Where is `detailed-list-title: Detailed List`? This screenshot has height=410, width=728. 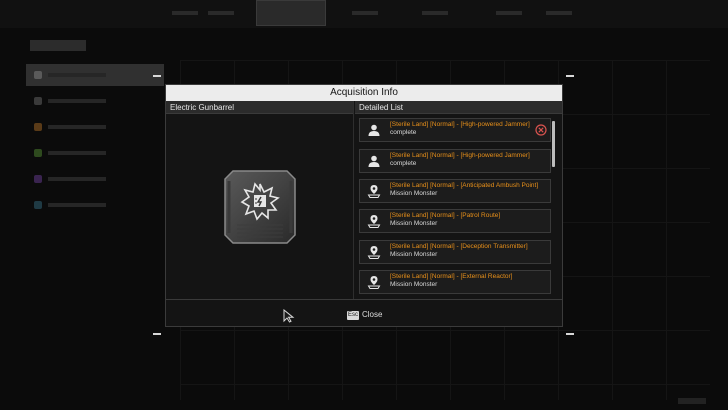
detailed-list-title: Detailed List is located at coordinates (381, 107).